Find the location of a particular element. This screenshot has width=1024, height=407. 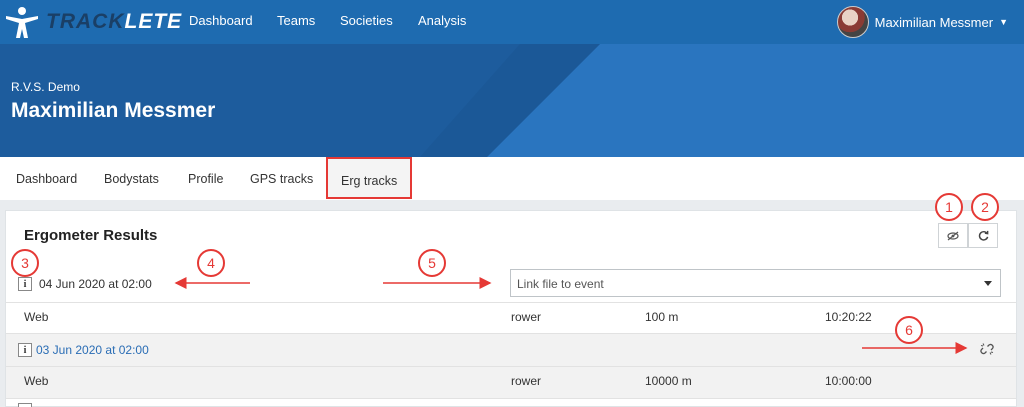

link-event-select: Link file to event is located at coordinates (755, 283).